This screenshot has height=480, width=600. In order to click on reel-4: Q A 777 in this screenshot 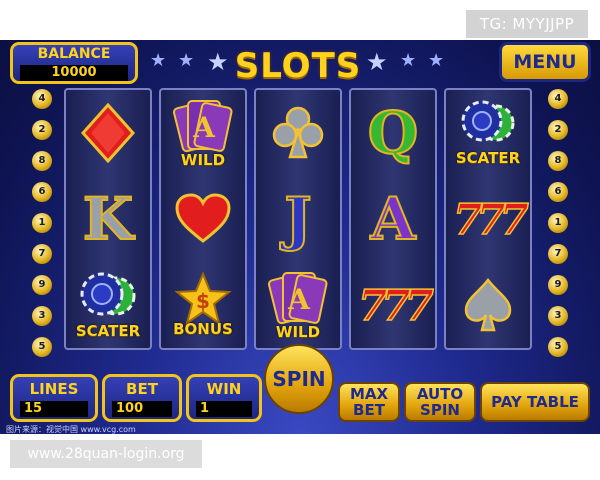, I will do `click(393, 219)`.